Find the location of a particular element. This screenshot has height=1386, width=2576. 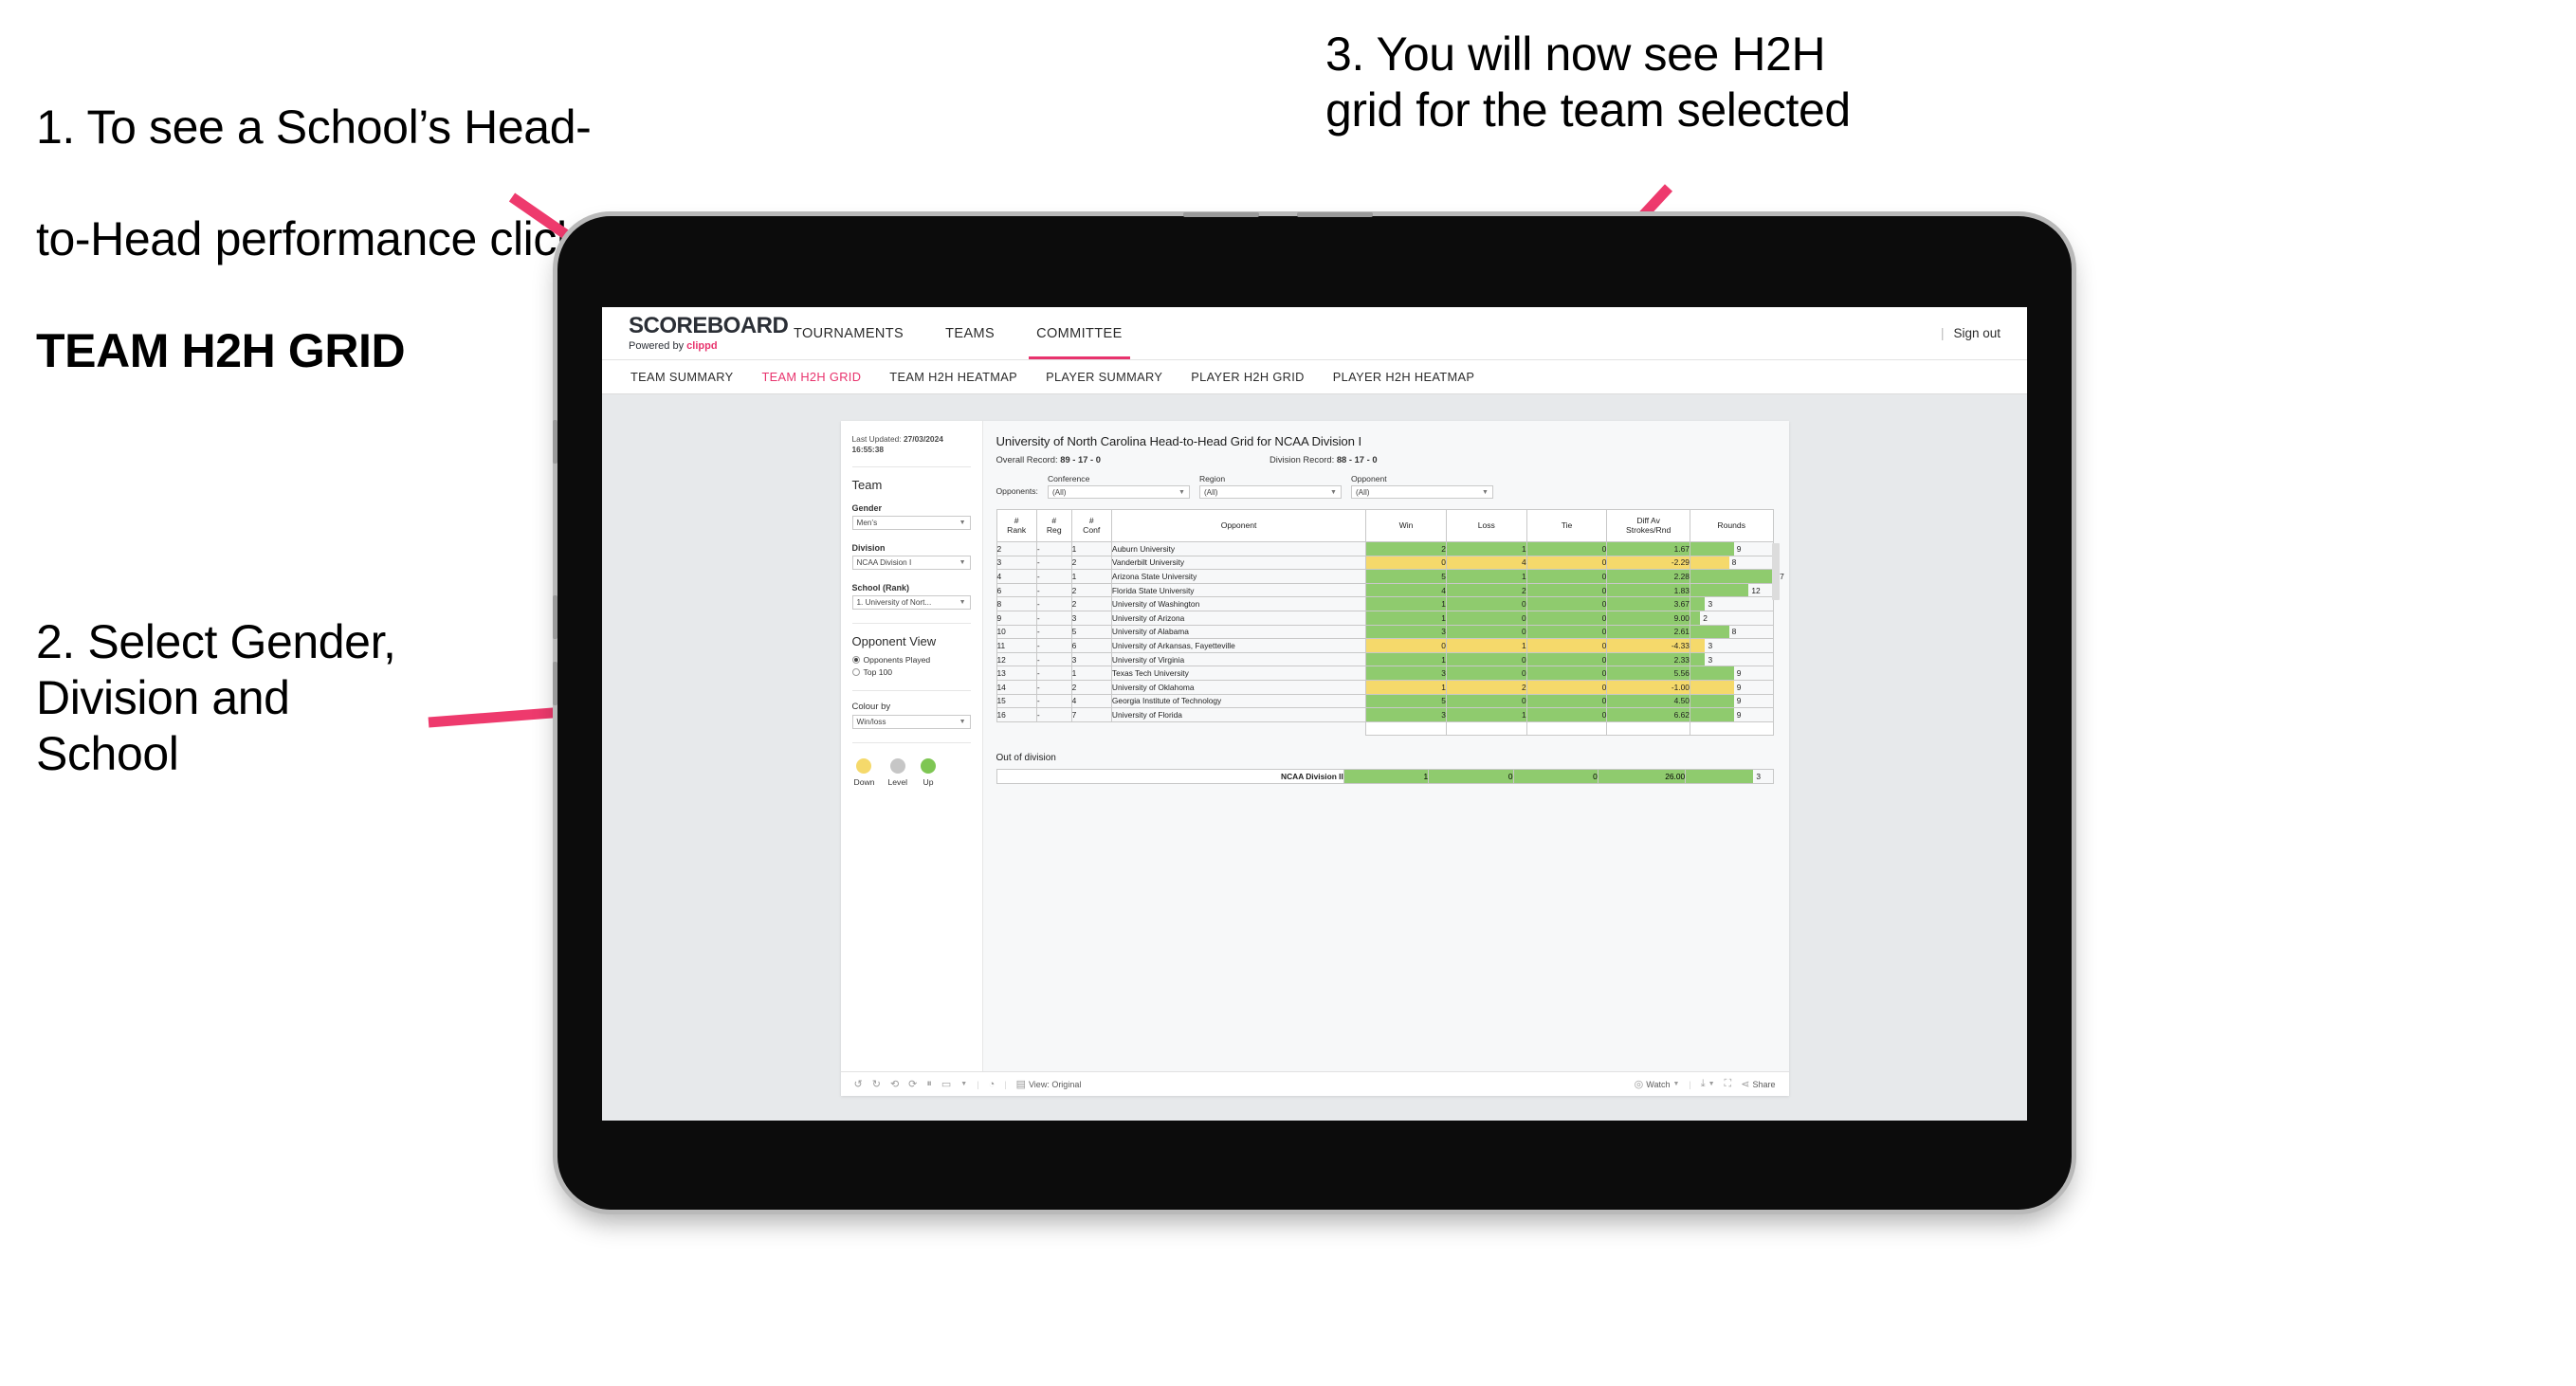

subnav-team-summary: TEAM SUMMARY is located at coordinates (682, 377).